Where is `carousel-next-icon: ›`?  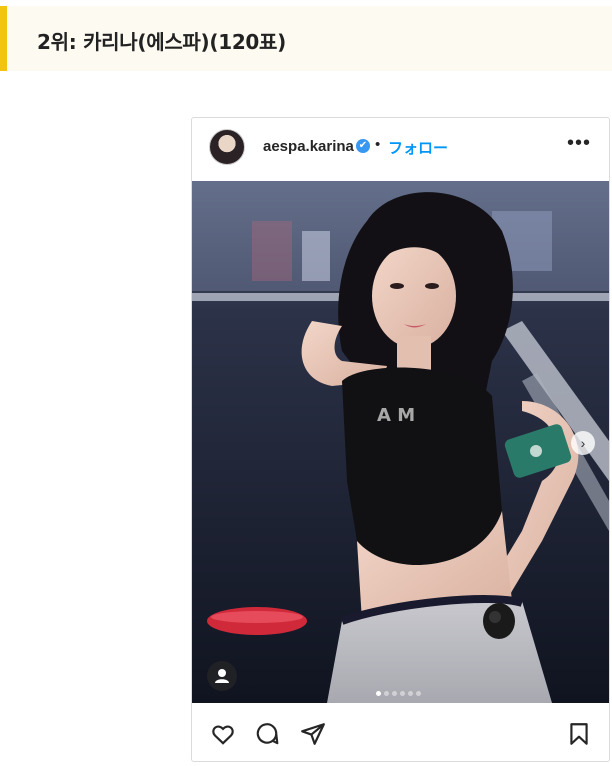
carousel-next-icon: › is located at coordinates (583, 443).